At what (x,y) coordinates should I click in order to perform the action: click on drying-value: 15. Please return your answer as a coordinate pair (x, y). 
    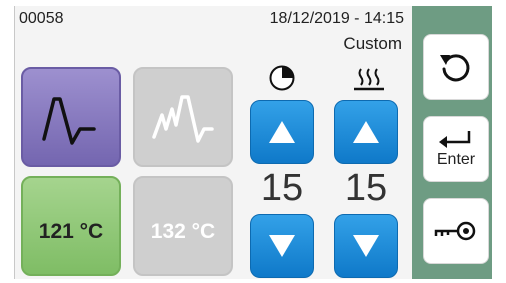
    Looking at the image, I should click on (366, 188).